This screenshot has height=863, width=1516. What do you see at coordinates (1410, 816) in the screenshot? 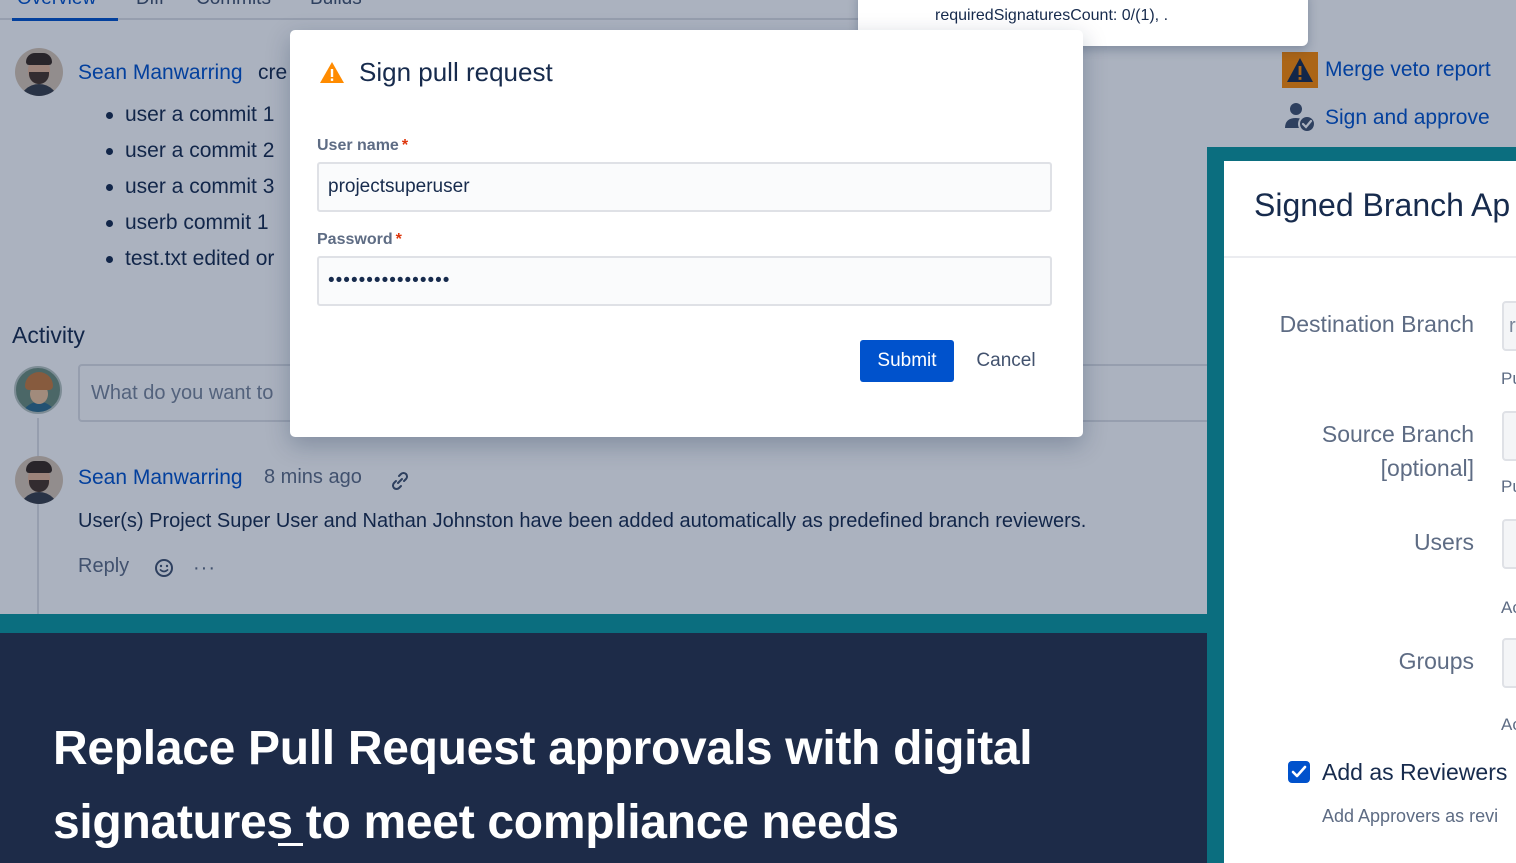
I see `add-as-reviewers-description: Add Approvers as revi` at bounding box center [1410, 816].